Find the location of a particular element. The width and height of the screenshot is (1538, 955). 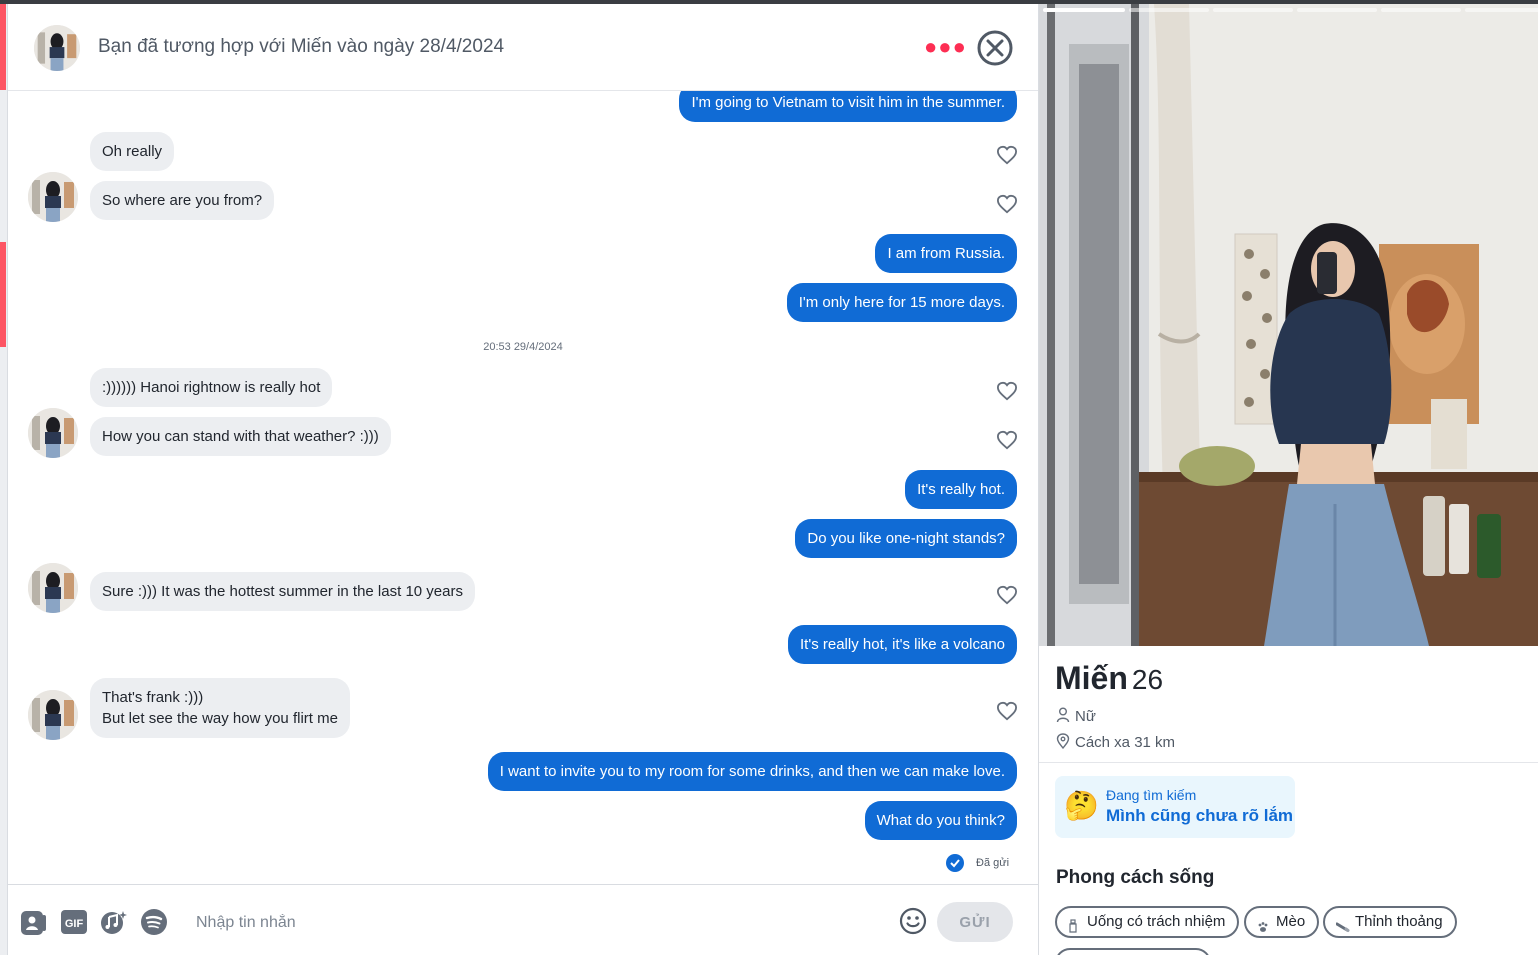

gif-label: GIF is located at coordinates (74, 924).